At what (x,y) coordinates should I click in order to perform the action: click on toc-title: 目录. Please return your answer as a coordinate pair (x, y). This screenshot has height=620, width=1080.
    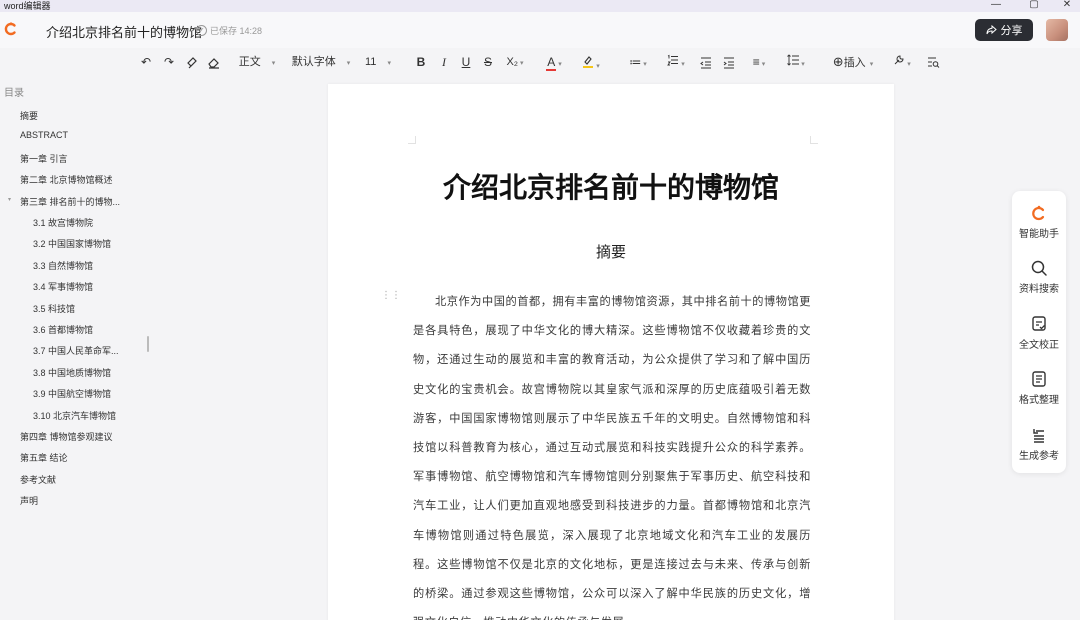
    Looking at the image, I should click on (14, 93).